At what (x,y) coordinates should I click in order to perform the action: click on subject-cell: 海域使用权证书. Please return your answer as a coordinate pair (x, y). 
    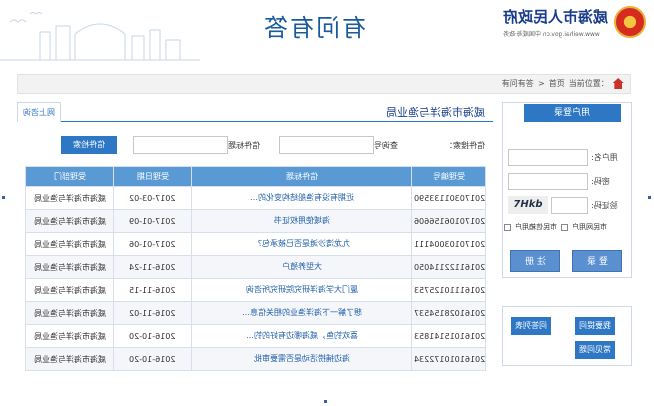
    Looking at the image, I should click on (301, 221).